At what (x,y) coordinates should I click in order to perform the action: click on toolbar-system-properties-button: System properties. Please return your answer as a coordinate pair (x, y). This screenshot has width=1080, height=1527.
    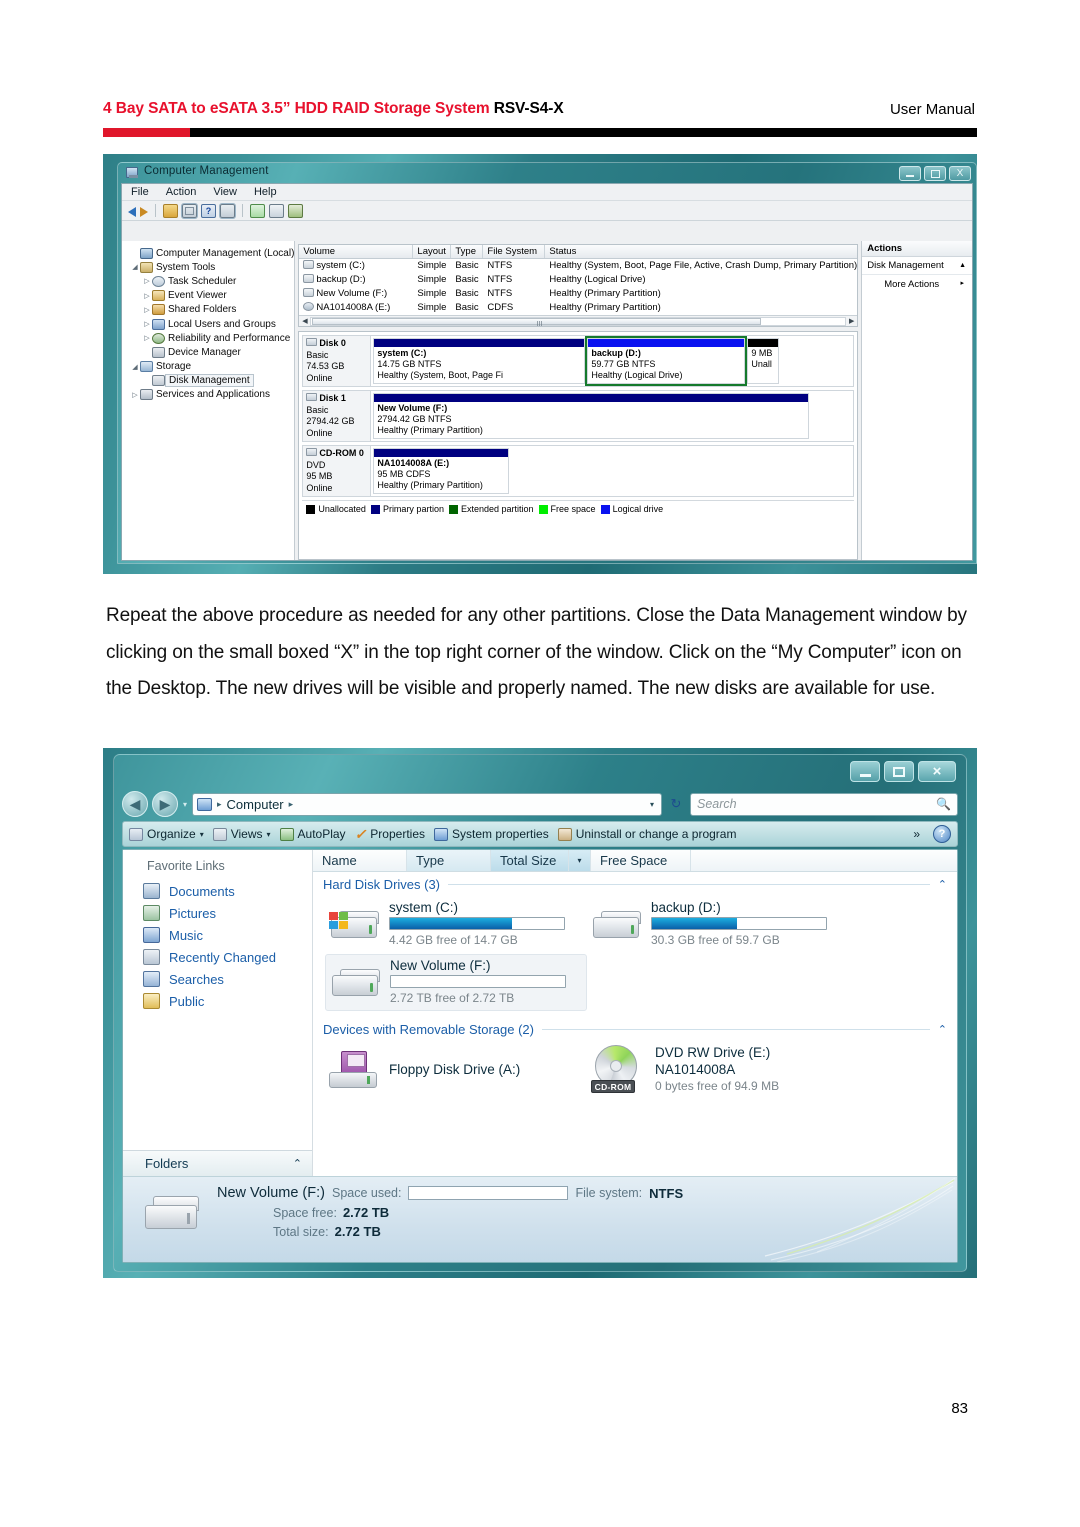
    Looking at the image, I should click on (491, 834).